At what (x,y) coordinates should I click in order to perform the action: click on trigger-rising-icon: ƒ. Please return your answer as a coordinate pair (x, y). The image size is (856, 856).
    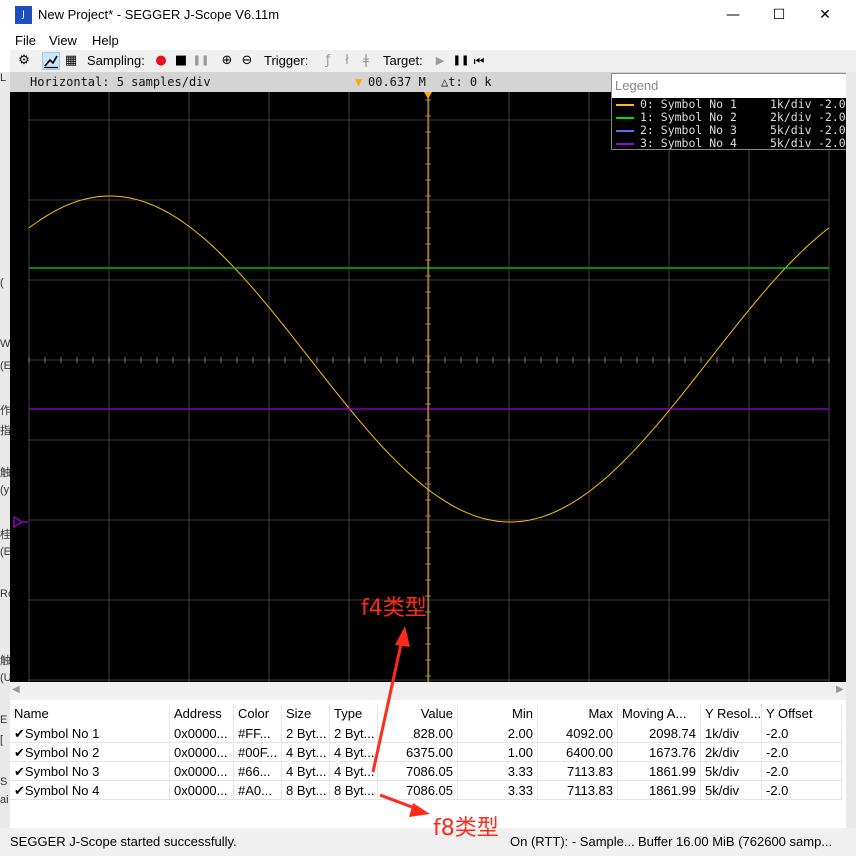
    Looking at the image, I should click on (328, 61).